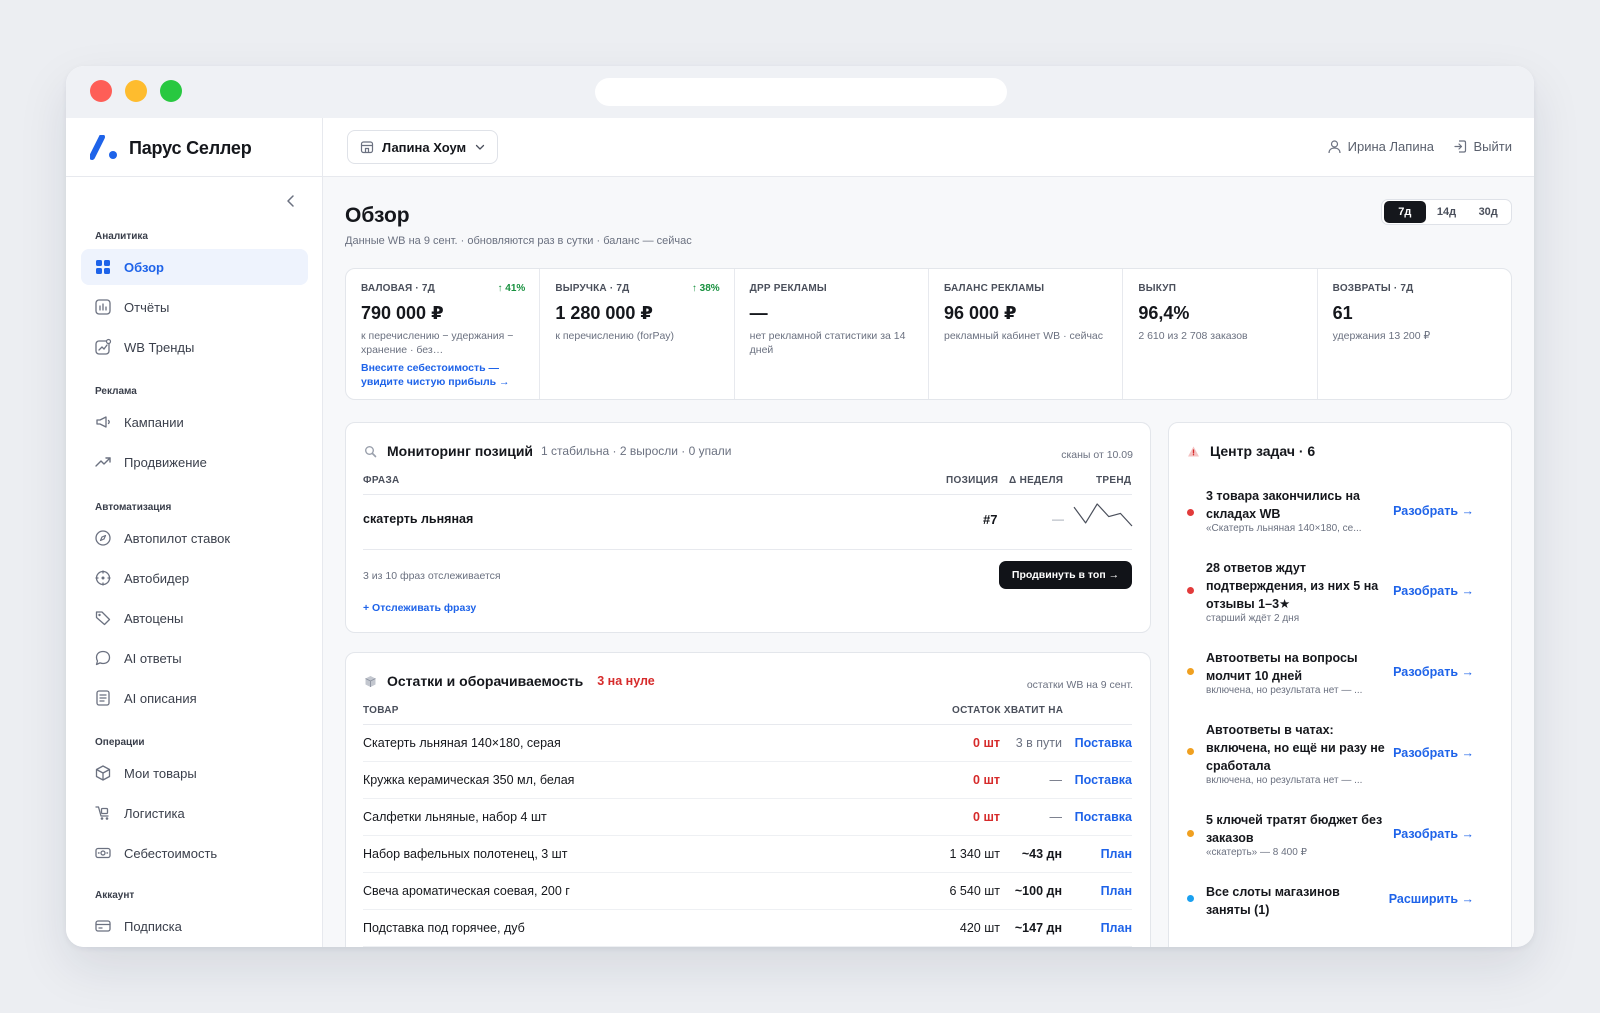 The width and height of the screenshot is (1600, 1013). I want to click on positions-scan-date: сканы от 10.09, so click(1097, 455).